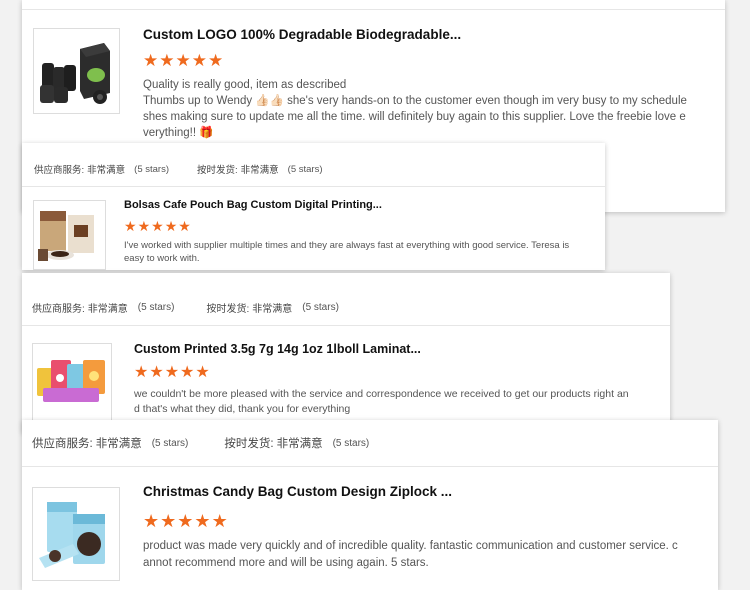 The width and height of the screenshot is (750, 590). What do you see at coordinates (162, 258) in the screenshot?
I see `review-line: easy to work with.` at bounding box center [162, 258].